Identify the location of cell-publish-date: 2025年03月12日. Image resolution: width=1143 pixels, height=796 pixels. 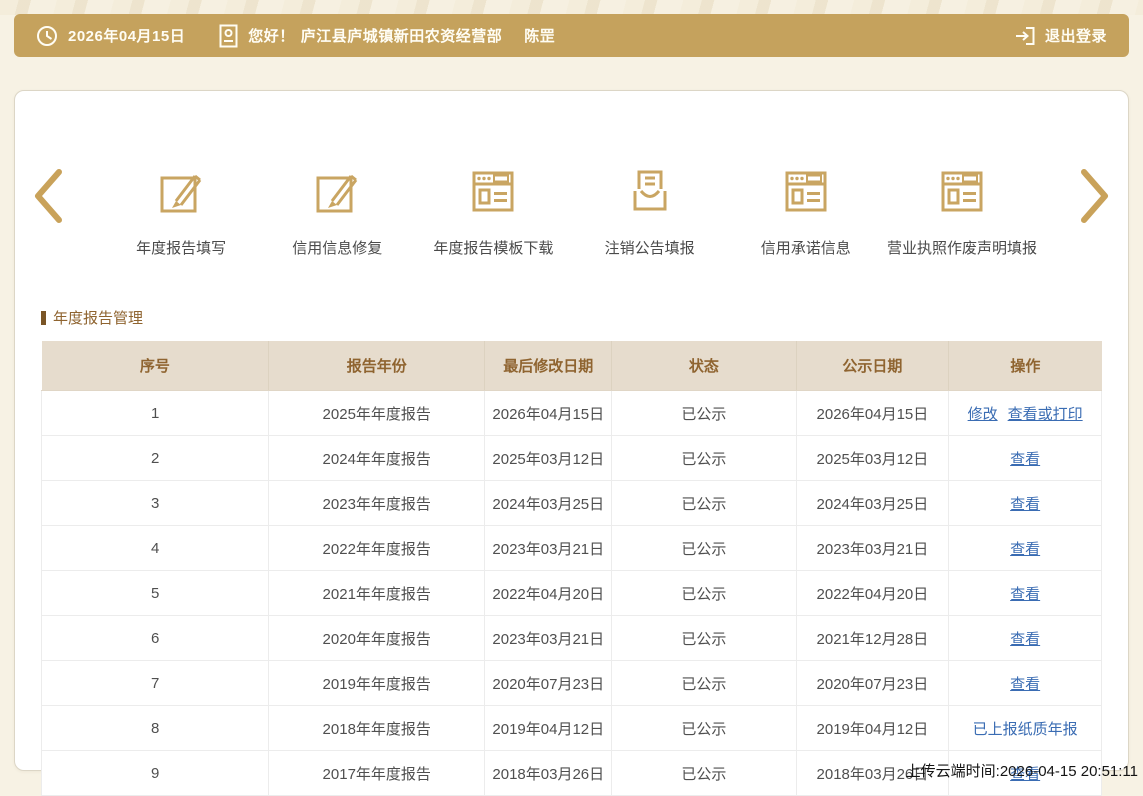
(872, 458).